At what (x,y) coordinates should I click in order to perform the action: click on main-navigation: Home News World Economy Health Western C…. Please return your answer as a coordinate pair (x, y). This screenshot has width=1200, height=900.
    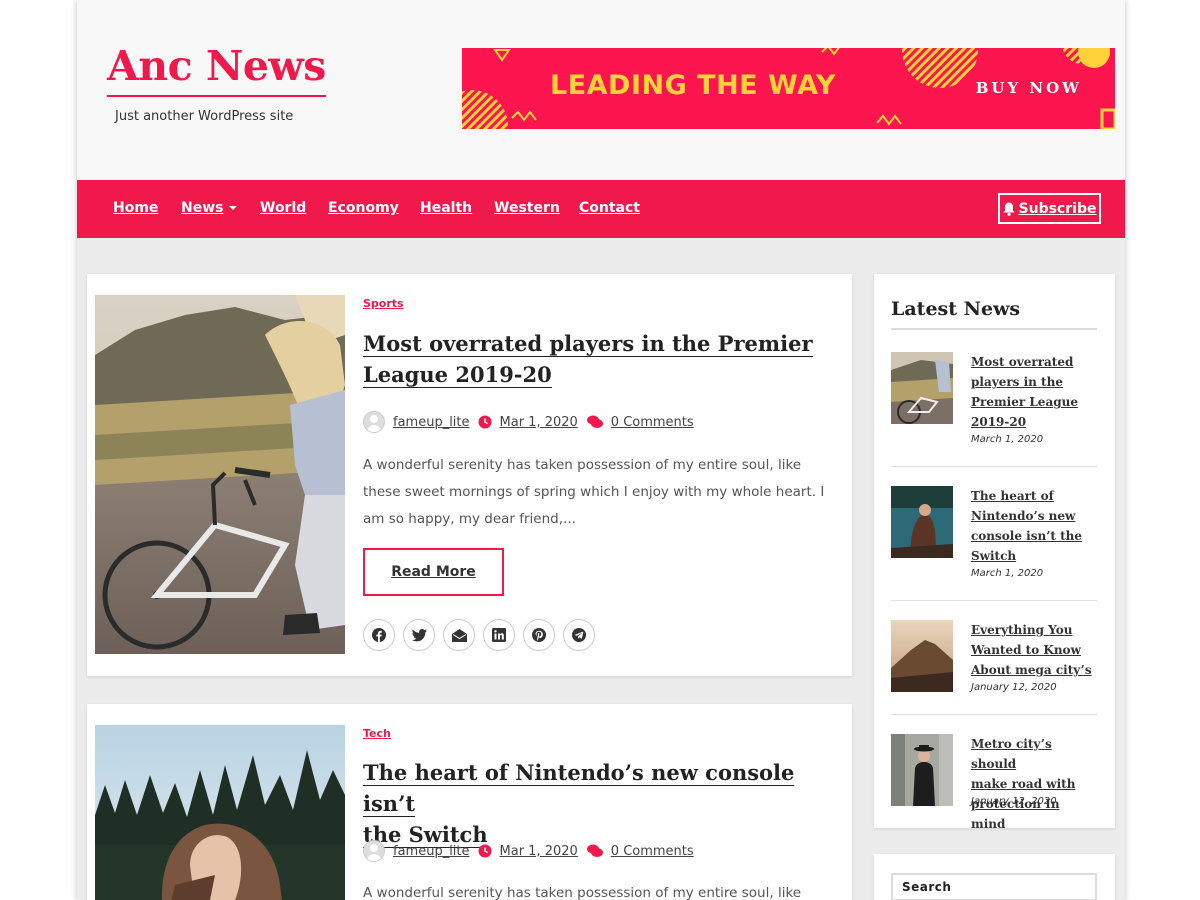
    Looking at the image, I should click on (601, 209).